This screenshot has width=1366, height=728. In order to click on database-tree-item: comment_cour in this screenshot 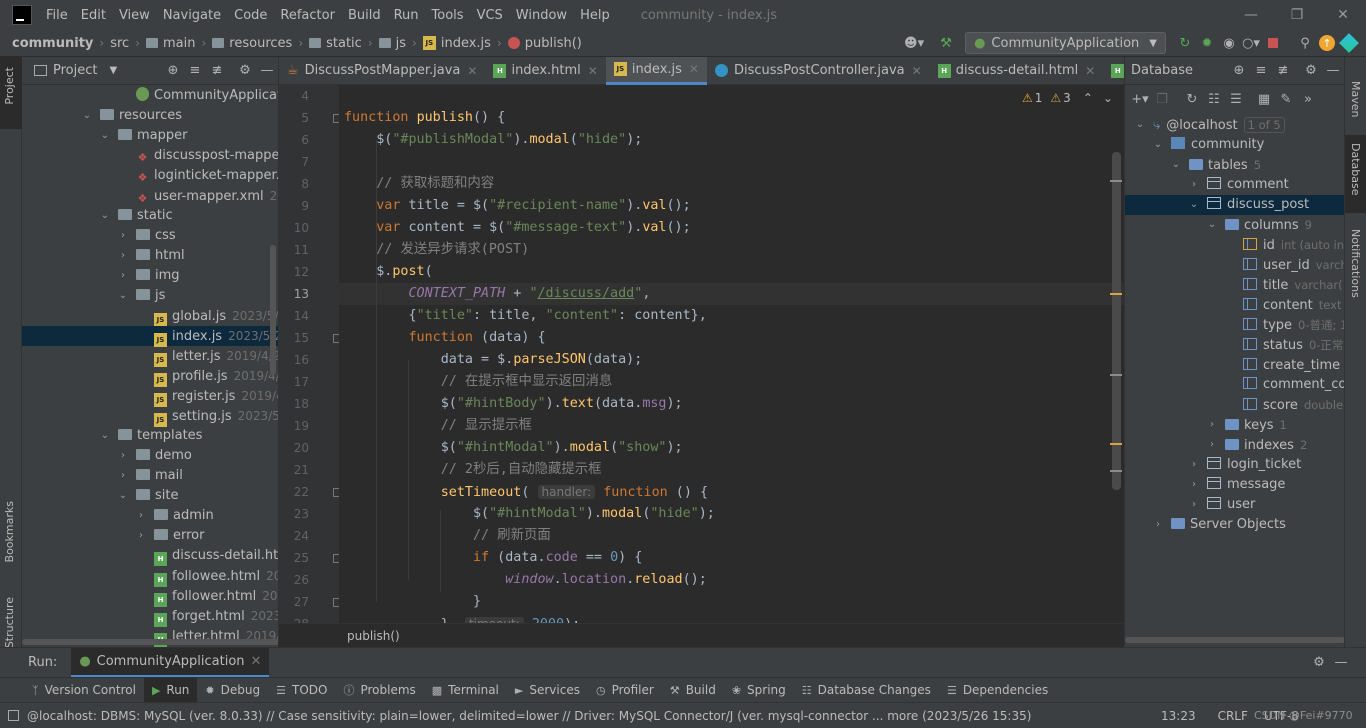, I will do `click(1234, 385)`.